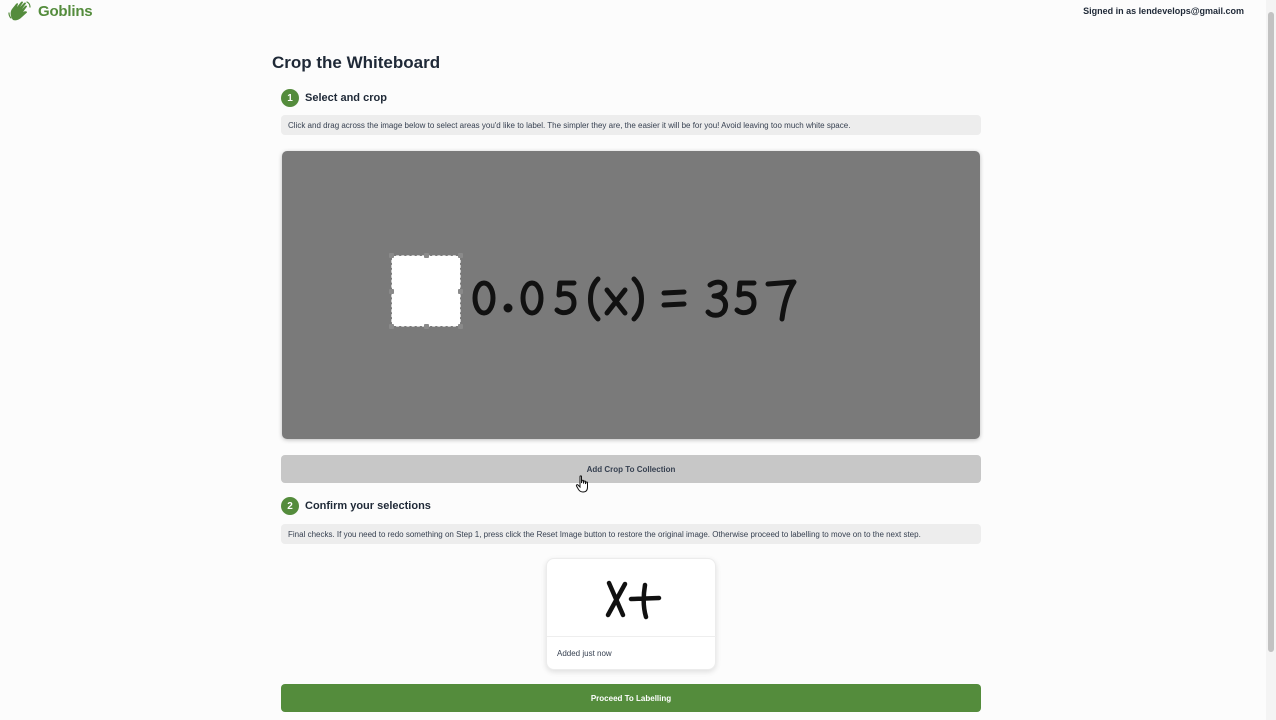 This screenshot has height=720, width=1276. What do you see at coordinates (460, 326) in the screenshot?
I see `crop-handle-bottom-right` at bounding box center [460, 326].